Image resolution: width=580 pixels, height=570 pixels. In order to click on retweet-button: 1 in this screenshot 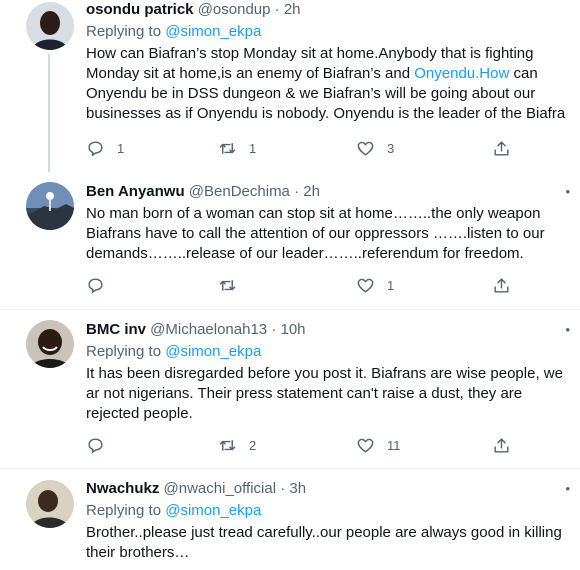, I will do `click(237, 148)`.